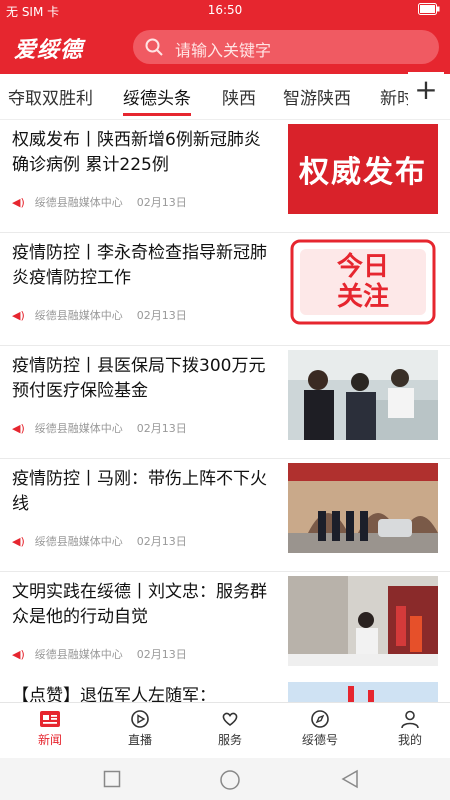  I want to click on status-bar: 无 SIM 卡 16:50, so click(225, 11).